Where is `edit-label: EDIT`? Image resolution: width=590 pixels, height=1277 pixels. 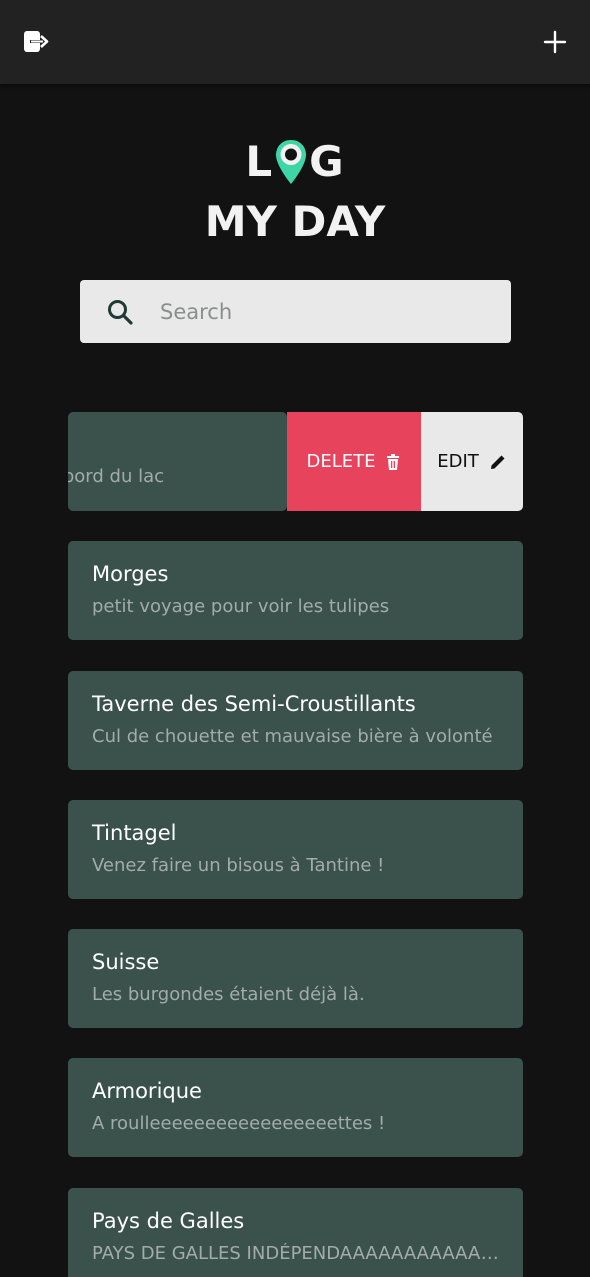
edit-label: EDIT is located at coordinates (458, 461).